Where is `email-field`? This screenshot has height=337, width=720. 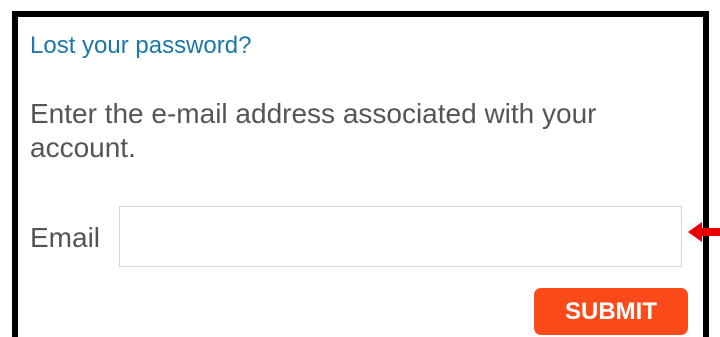
email-field is located at coordinates (400, 236).